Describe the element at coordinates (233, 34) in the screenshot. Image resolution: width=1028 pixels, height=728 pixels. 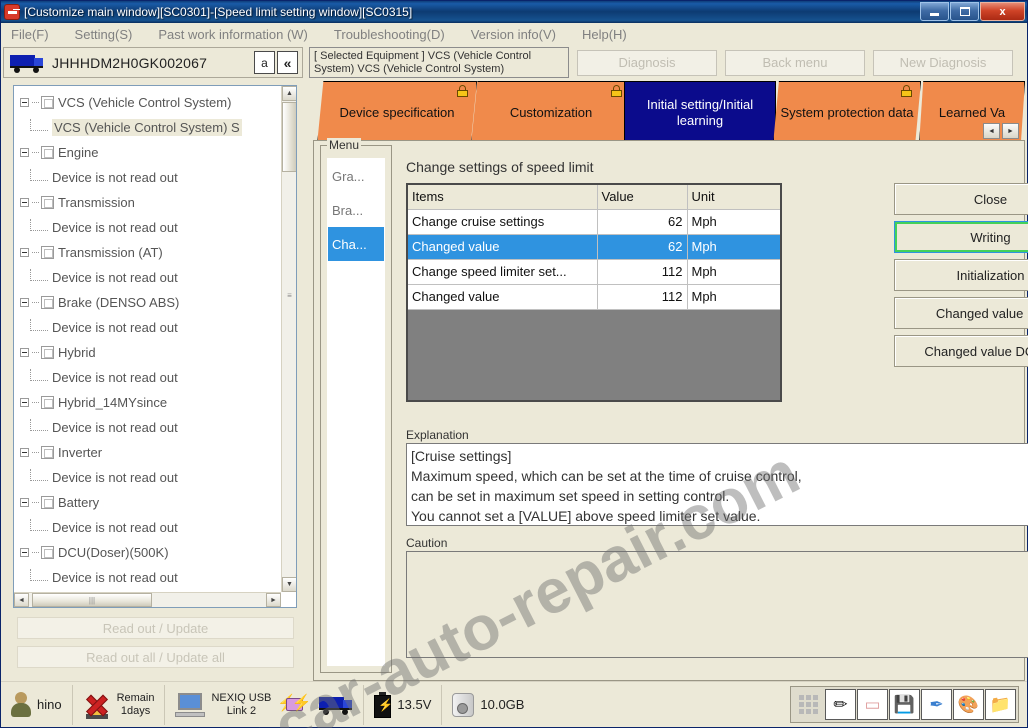
I see `menu-item-past-work-information: Past work information (W)` at that location.